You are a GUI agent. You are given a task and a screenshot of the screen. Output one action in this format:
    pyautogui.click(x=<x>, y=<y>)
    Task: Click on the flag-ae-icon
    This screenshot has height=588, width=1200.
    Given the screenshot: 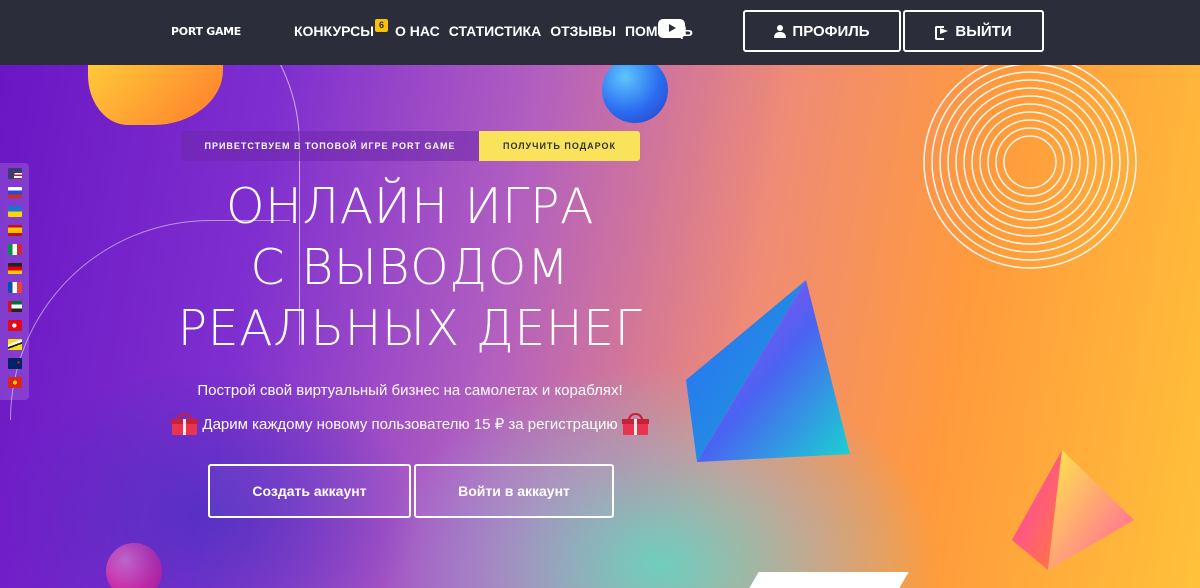 What is the action you would take?
    pyautogui.click(x=15, y=306)
    